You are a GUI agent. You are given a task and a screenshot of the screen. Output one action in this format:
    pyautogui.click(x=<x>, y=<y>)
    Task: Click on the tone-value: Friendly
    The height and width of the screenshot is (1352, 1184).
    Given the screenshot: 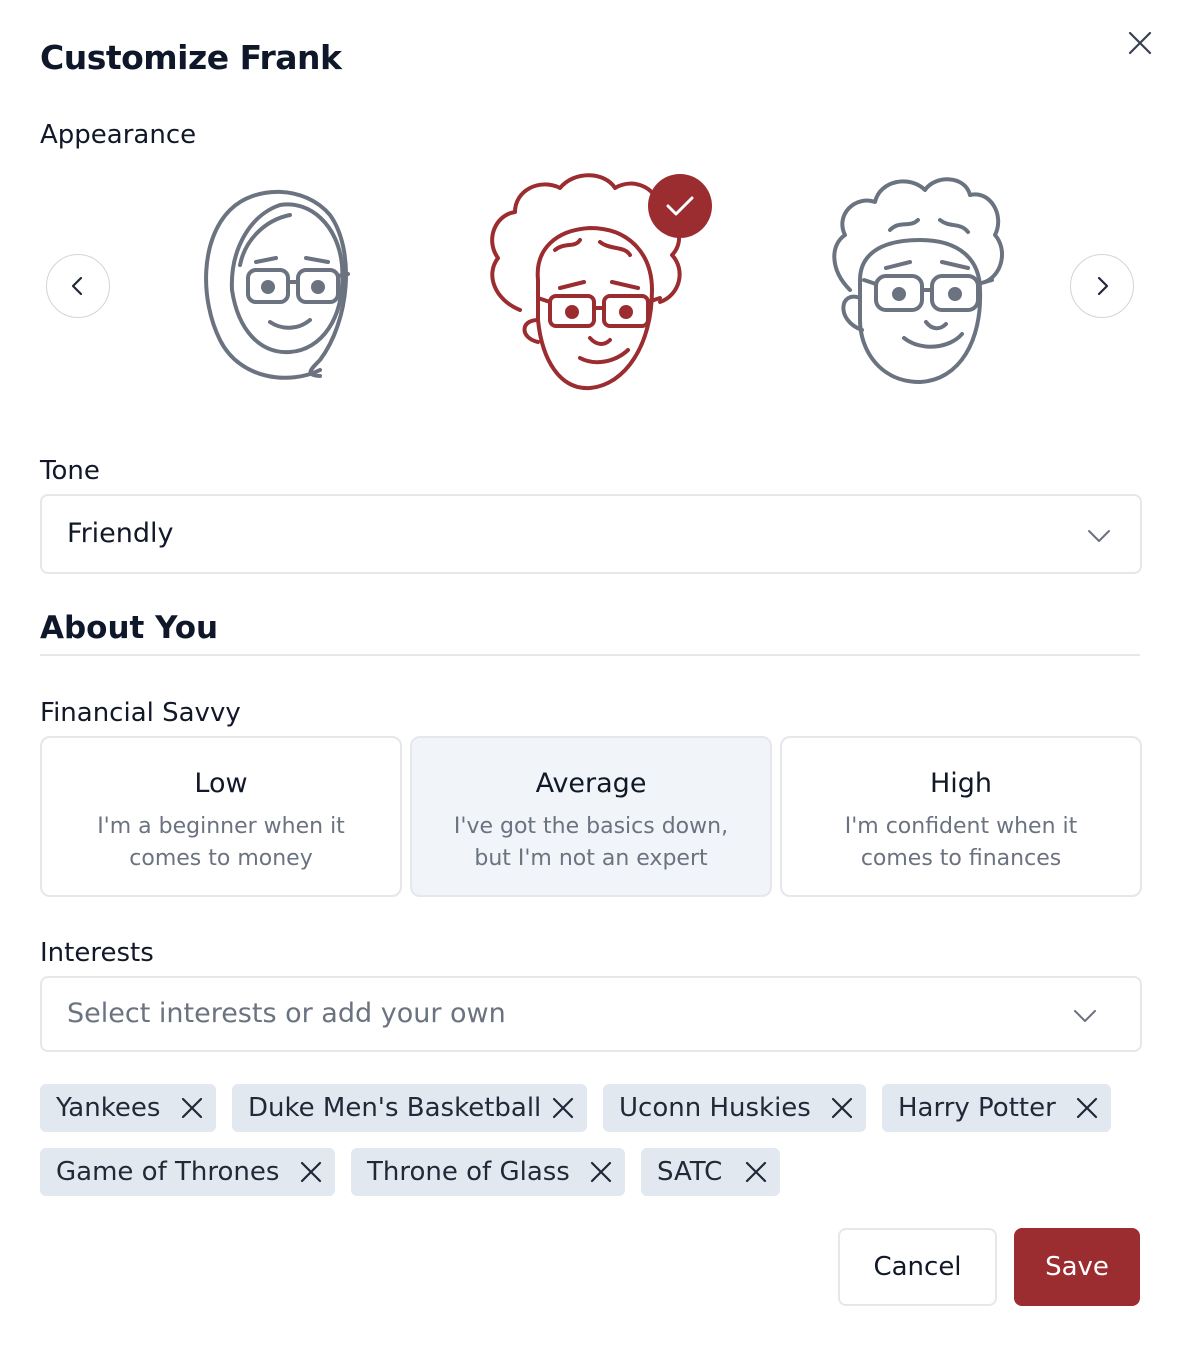 What is the action you would take?
    pyautogui.click(x=120, y=533)
    